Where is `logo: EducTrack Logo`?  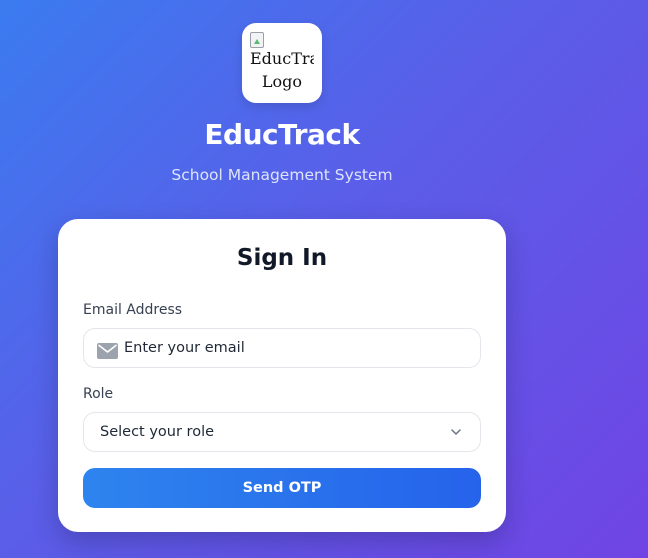 logo: EducTrack Logo is located at coordinates (282, 63).